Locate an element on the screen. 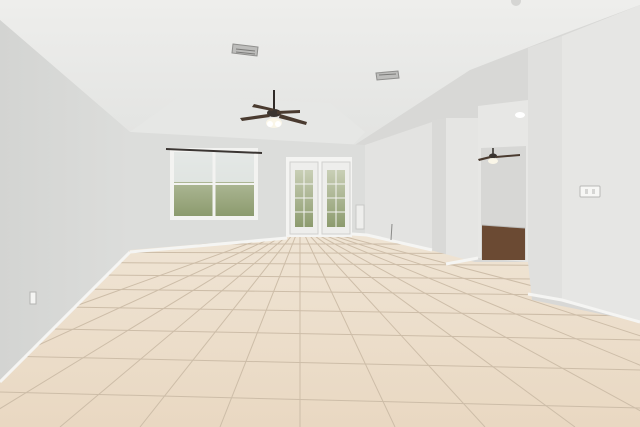 The width and height of the screenshot is (640, 427). hallway-floor is located at coordinates (503, 242).